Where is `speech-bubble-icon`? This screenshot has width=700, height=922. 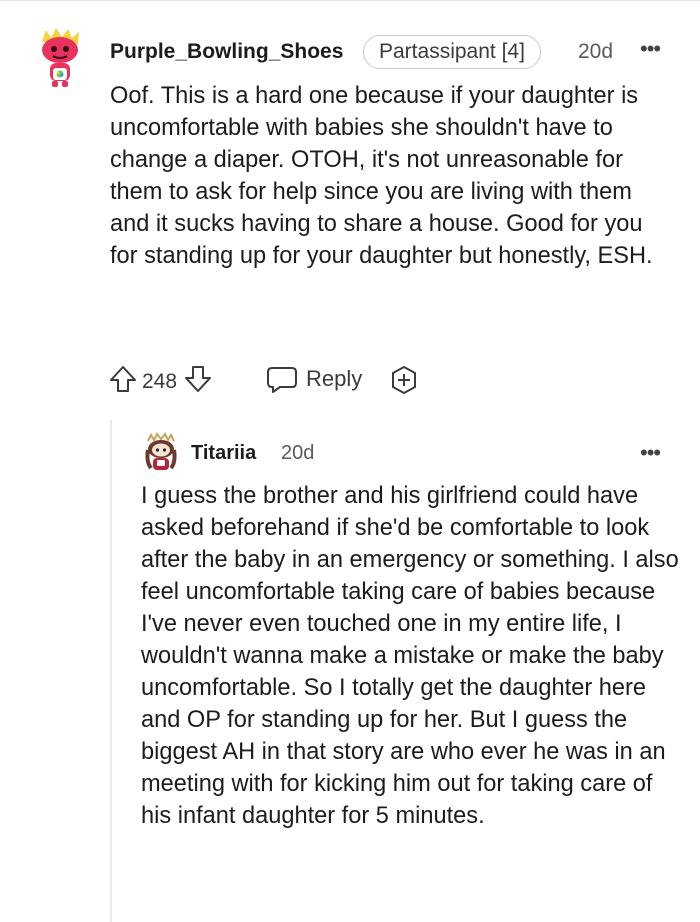
speech-bubble-icon is located at coordinates (282, 380).